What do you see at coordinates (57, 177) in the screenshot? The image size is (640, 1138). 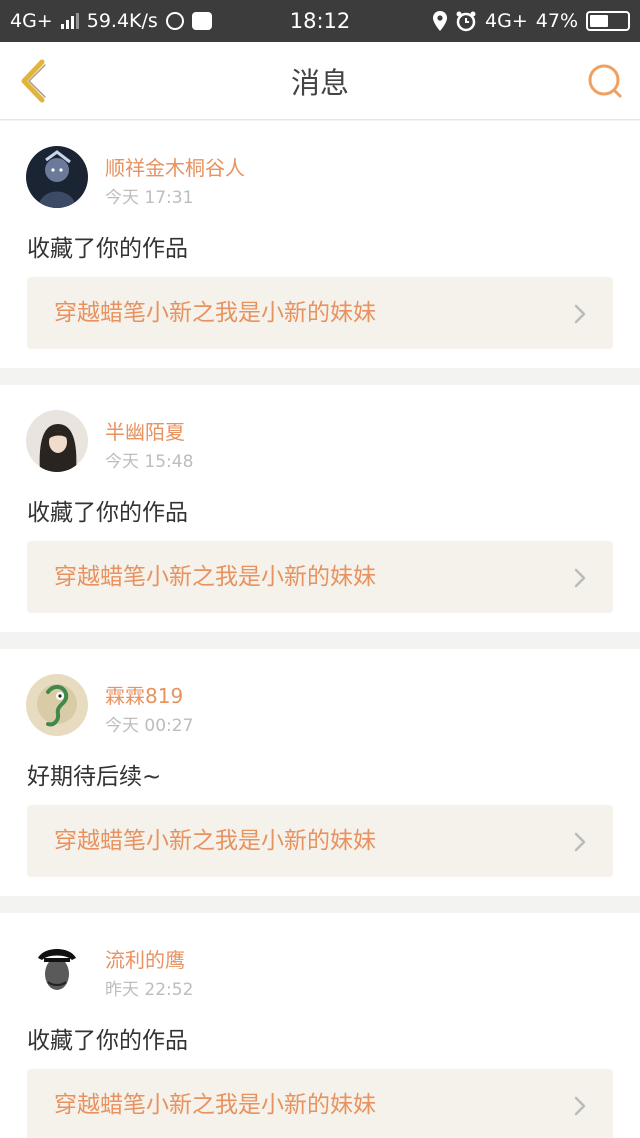 I see `avatar-anime-character` at bounding box center [57, 177].